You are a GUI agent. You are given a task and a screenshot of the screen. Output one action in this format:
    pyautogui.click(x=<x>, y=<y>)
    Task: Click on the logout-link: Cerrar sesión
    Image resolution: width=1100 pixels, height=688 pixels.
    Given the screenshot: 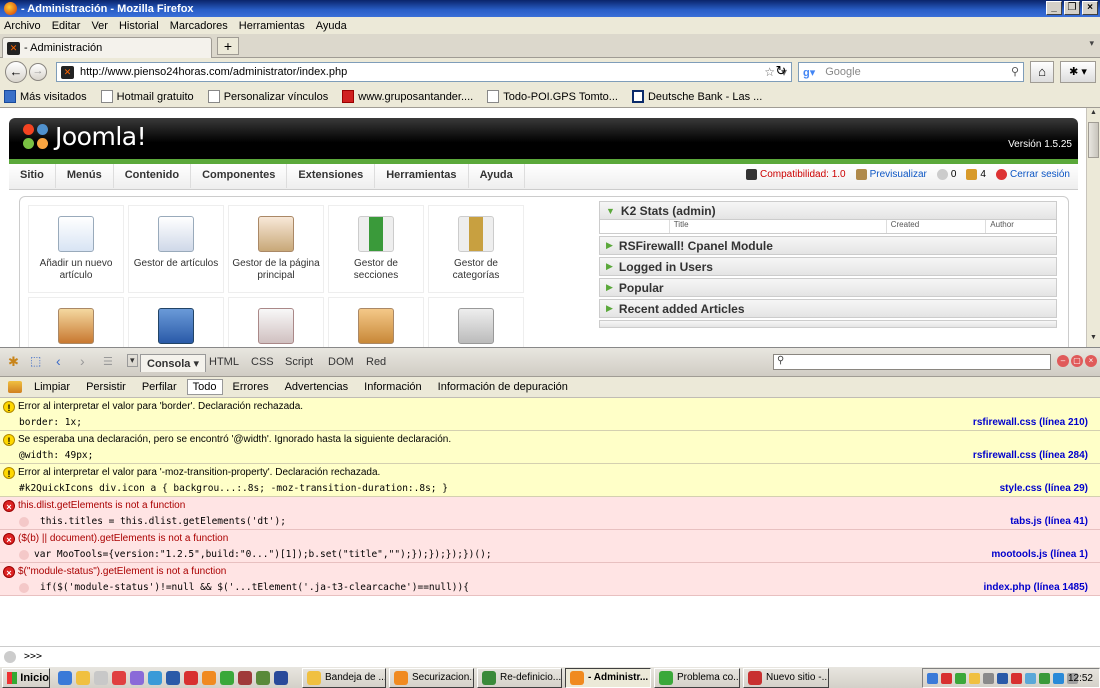 What is the action you would take?
    pyautogui.click(x=1032, y=174)
    